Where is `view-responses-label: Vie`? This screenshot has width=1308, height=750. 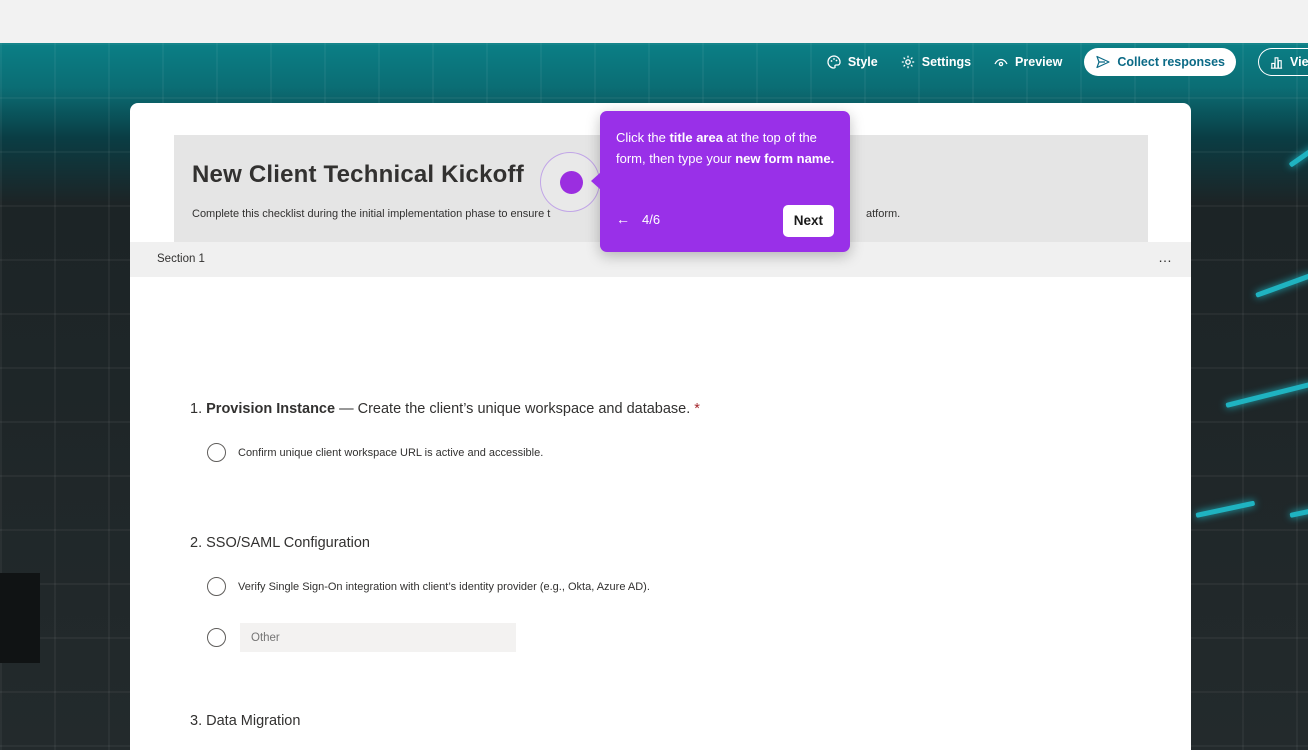 view-responses-label: Vie is located at coordinates (1299, 62).